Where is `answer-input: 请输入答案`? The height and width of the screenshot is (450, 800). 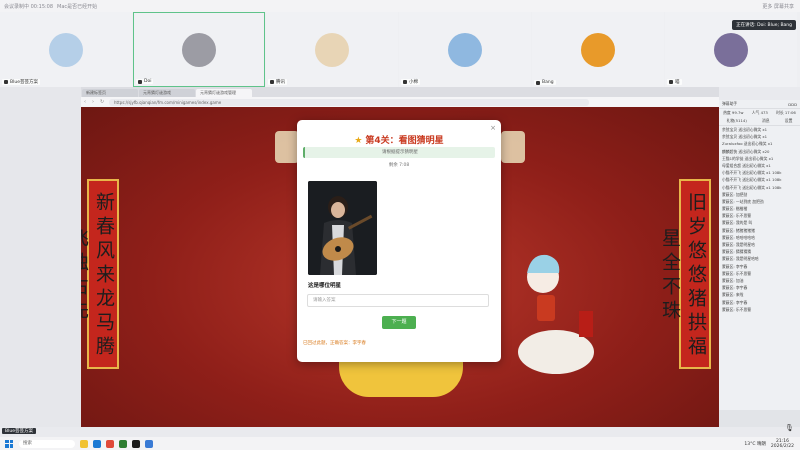 answer-input: 请输入答案 is located at coordinates (398, 300).